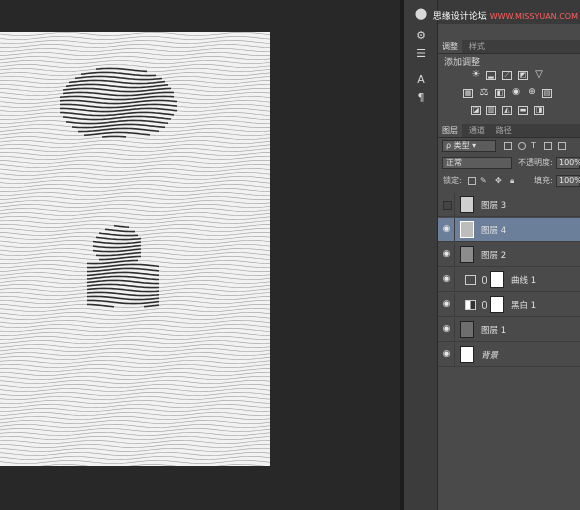  I want to click on adjustment-filter-icon, so click(522, 146).